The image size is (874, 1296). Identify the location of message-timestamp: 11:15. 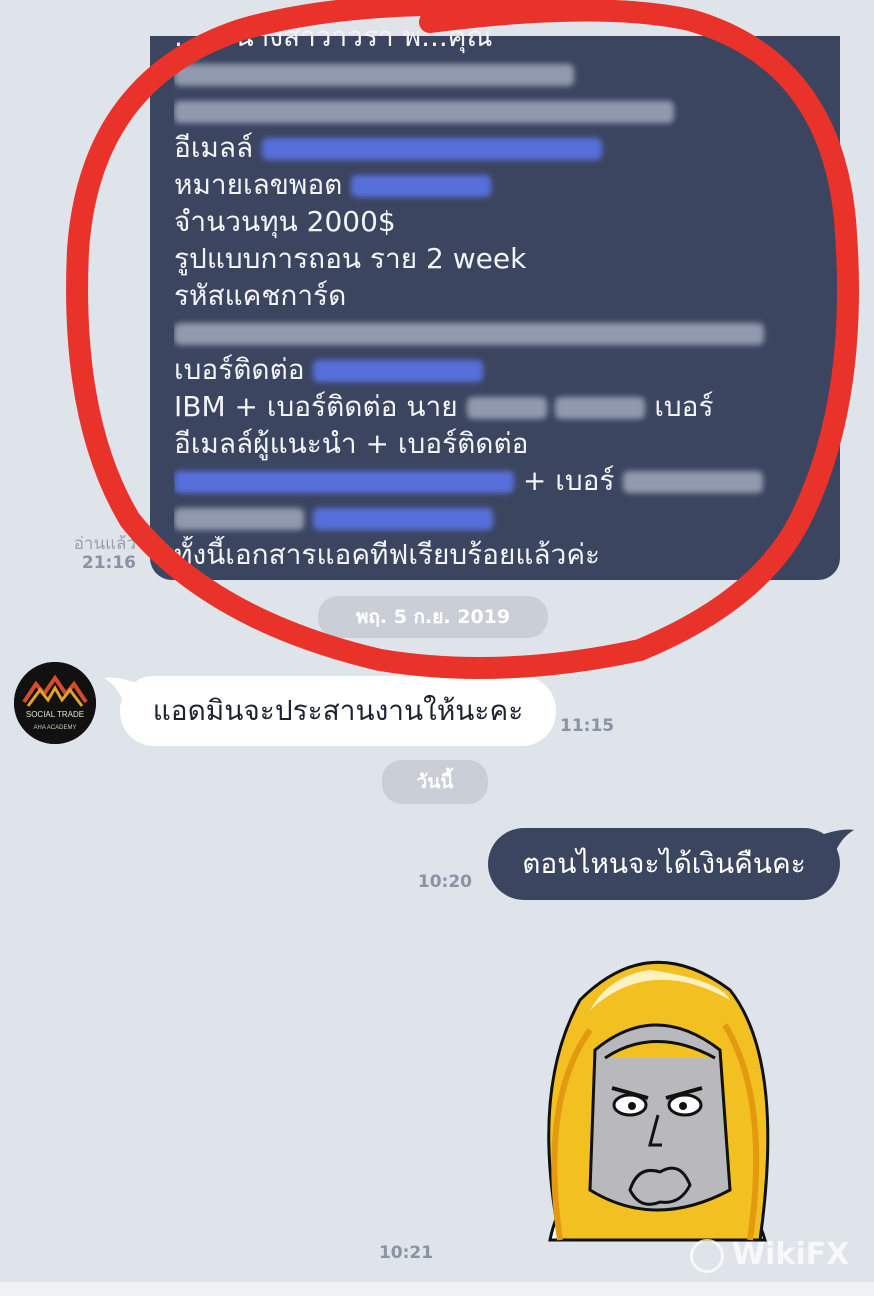
(587, 726).